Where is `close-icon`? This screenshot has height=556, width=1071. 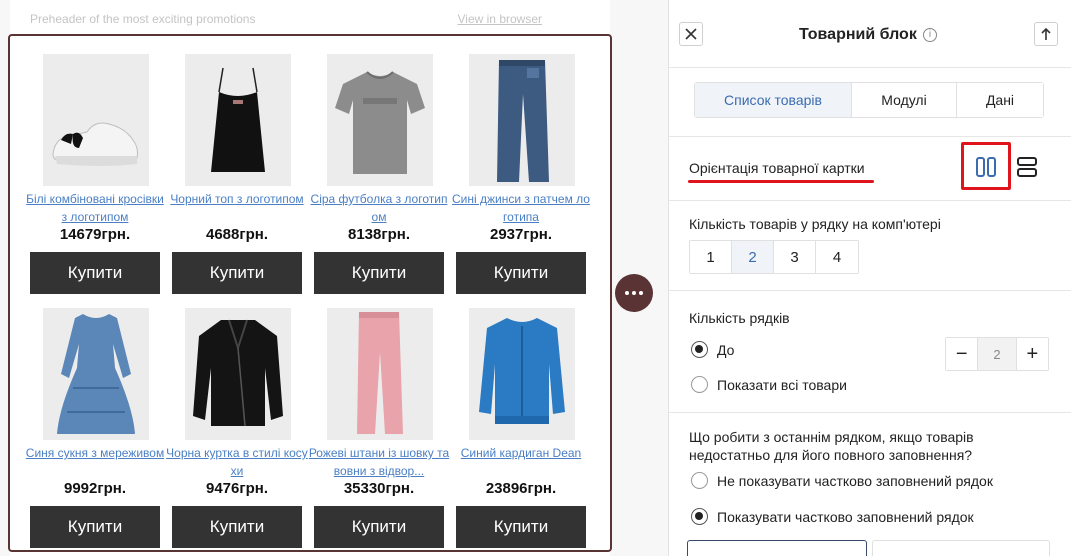
close-icon is located at coordinates (691, 34).